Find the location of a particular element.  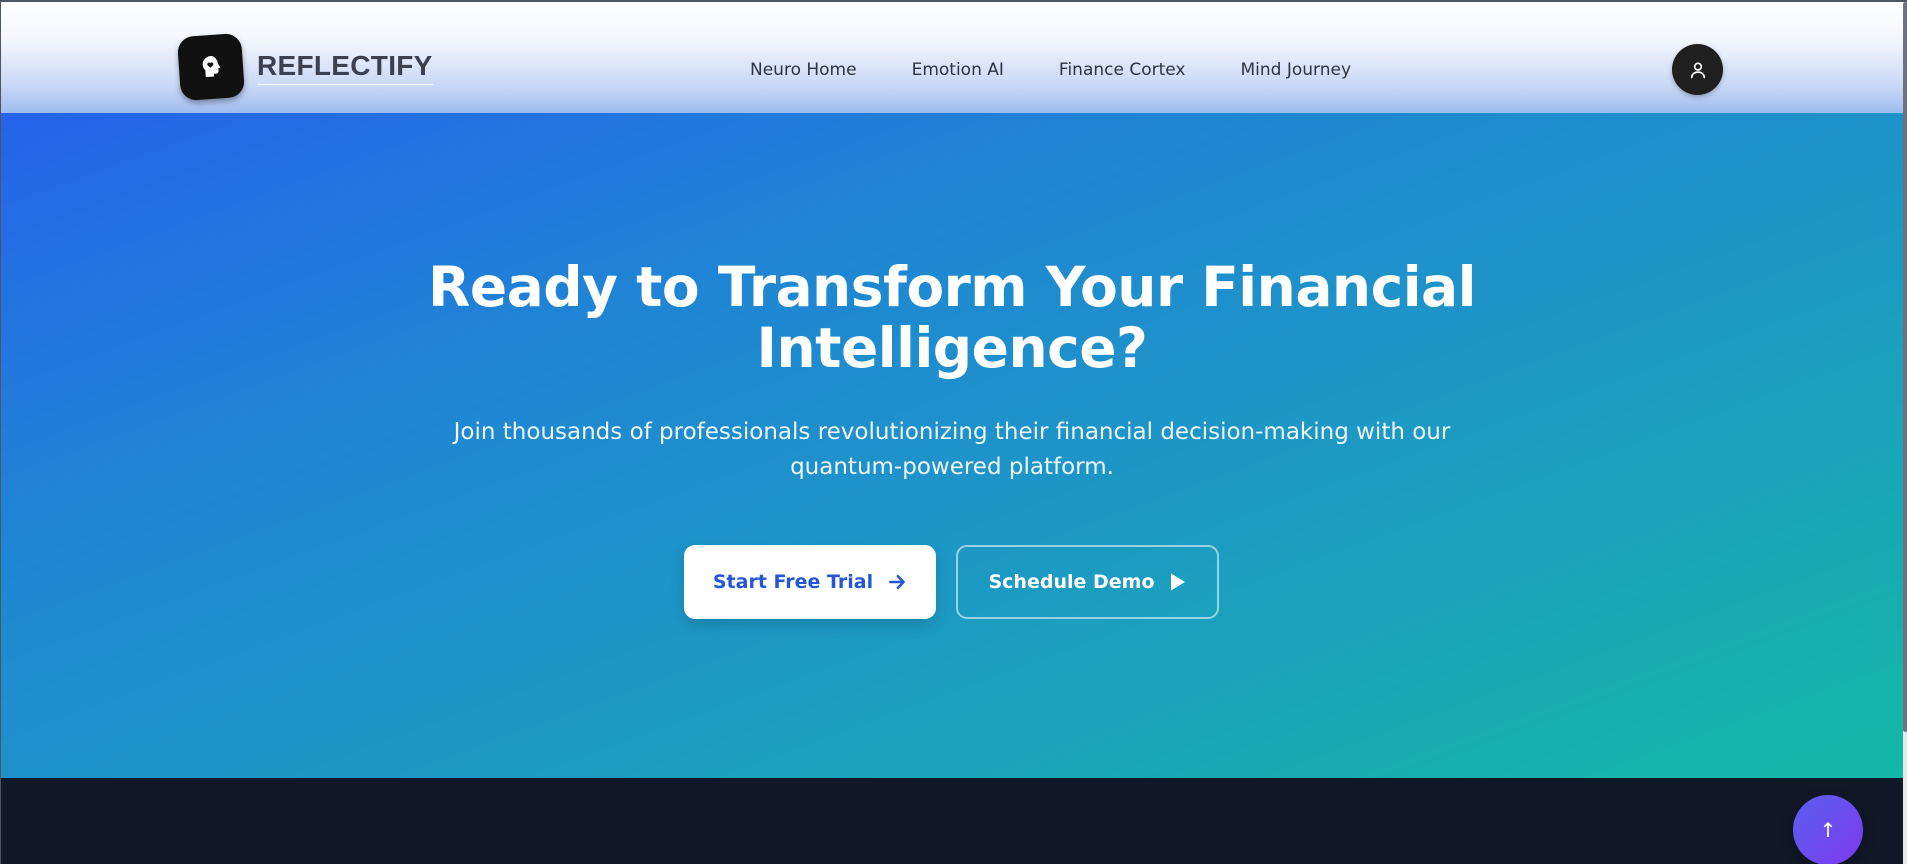

user-icon is located at coordinates (1697, 70).